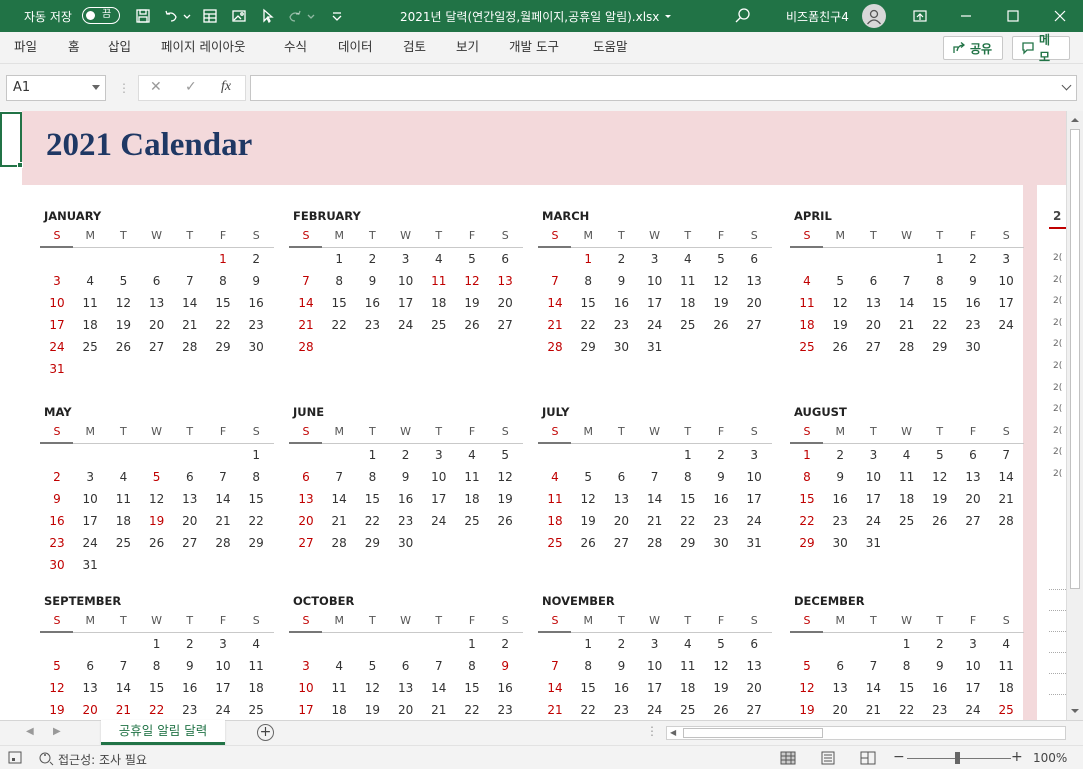 This screenshot has width=1083, height=769. Describe the element at coordinates (721, 281) in the screenshot. I see `day-cell: 12` at that location.